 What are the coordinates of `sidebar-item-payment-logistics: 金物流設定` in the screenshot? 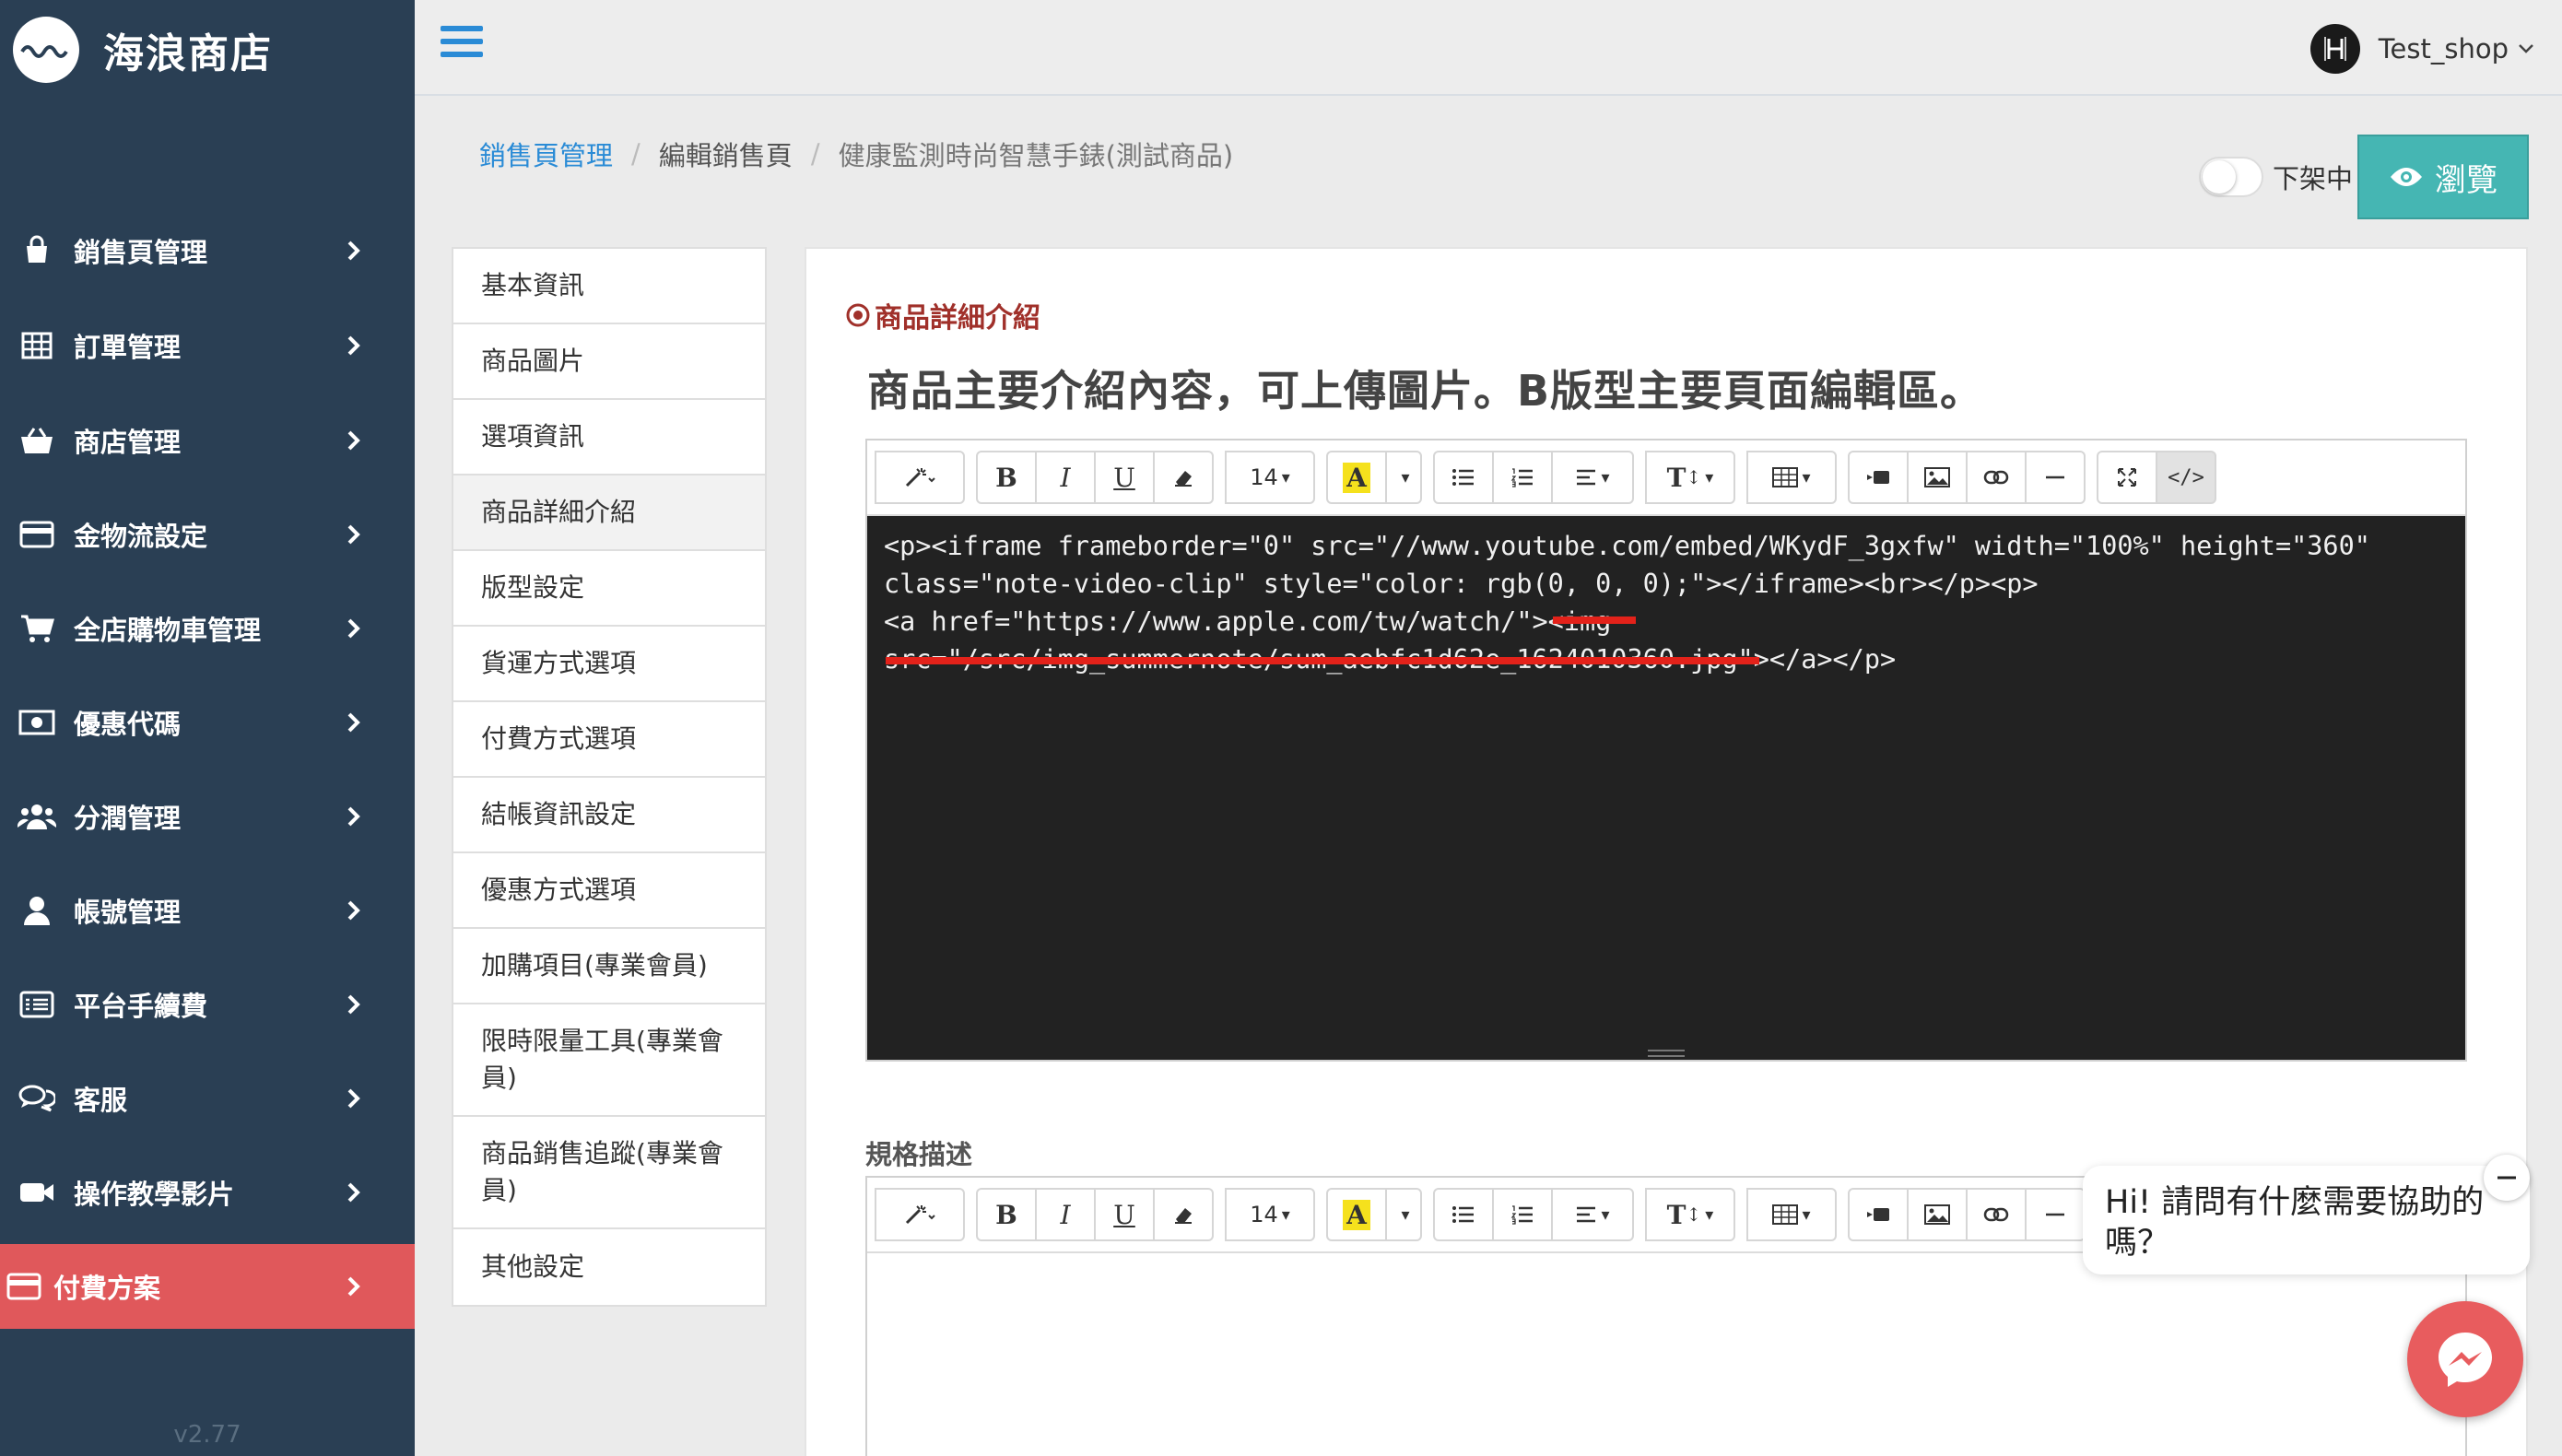 It's located at (207, 534).